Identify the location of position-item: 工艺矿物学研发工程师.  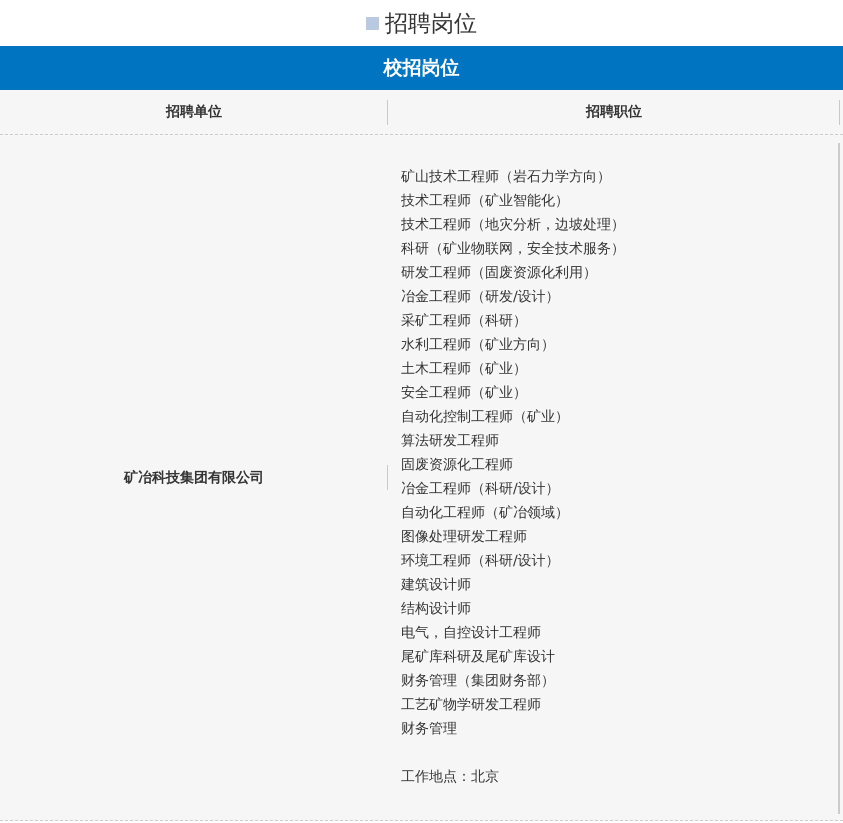
(471, 705).